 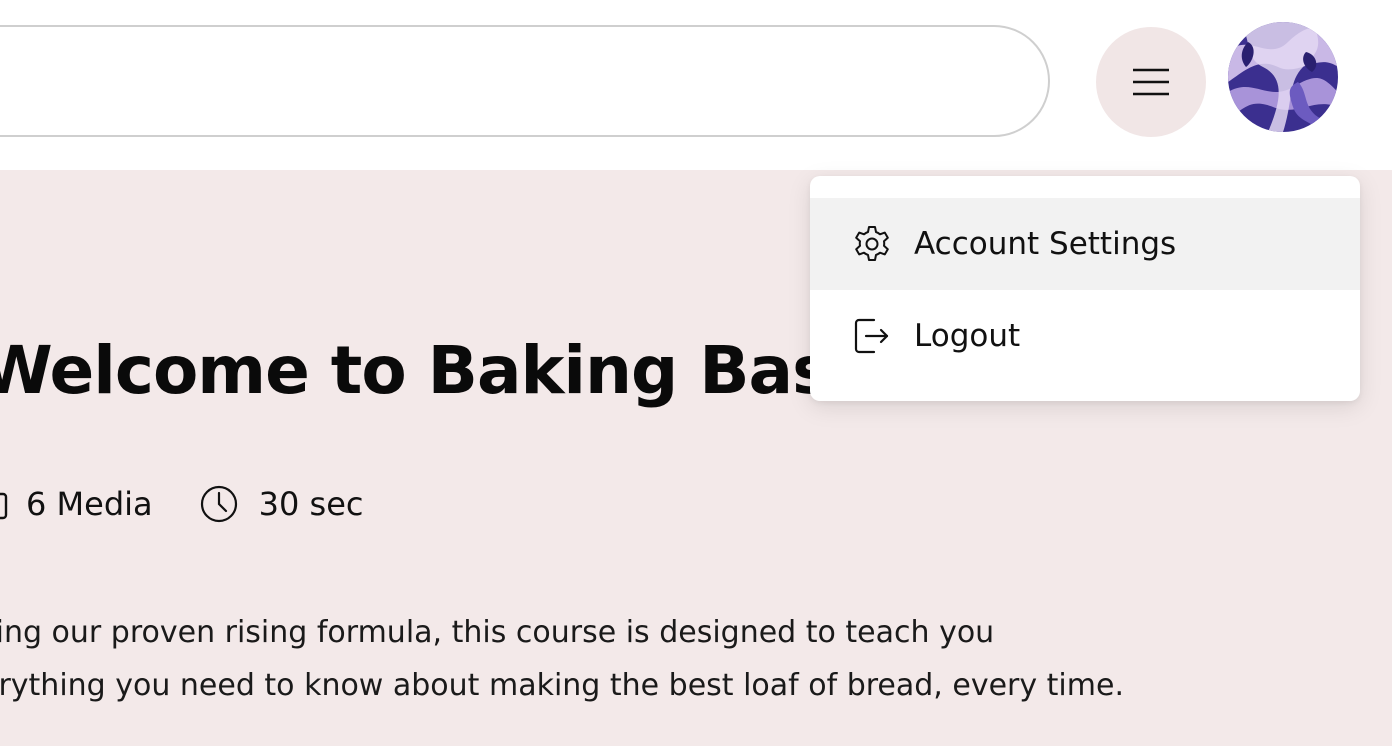 I want to click on account-dropdown-menu: Account Settings Logout, so click(x=1085, y=288).